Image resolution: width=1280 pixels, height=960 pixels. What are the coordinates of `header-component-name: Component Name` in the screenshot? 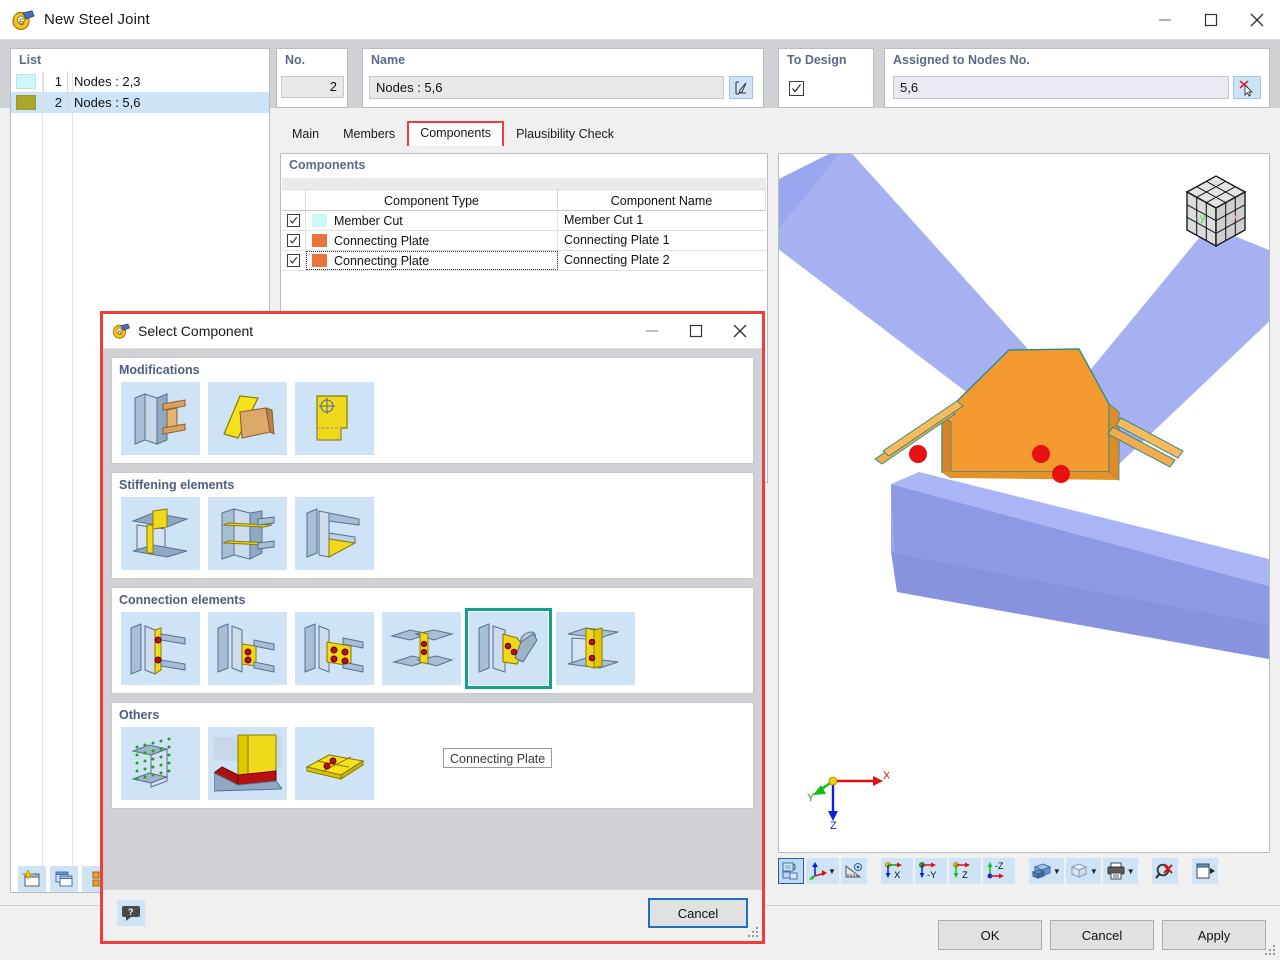 It's located at (662, 200).